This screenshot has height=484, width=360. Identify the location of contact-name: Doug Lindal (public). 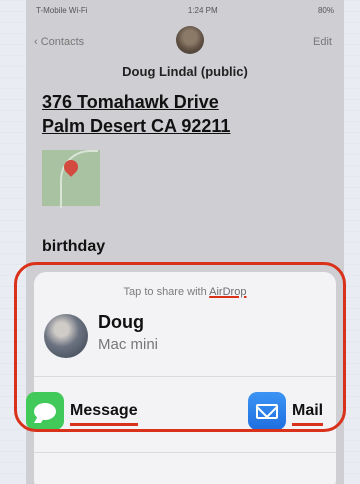
(185, 71).